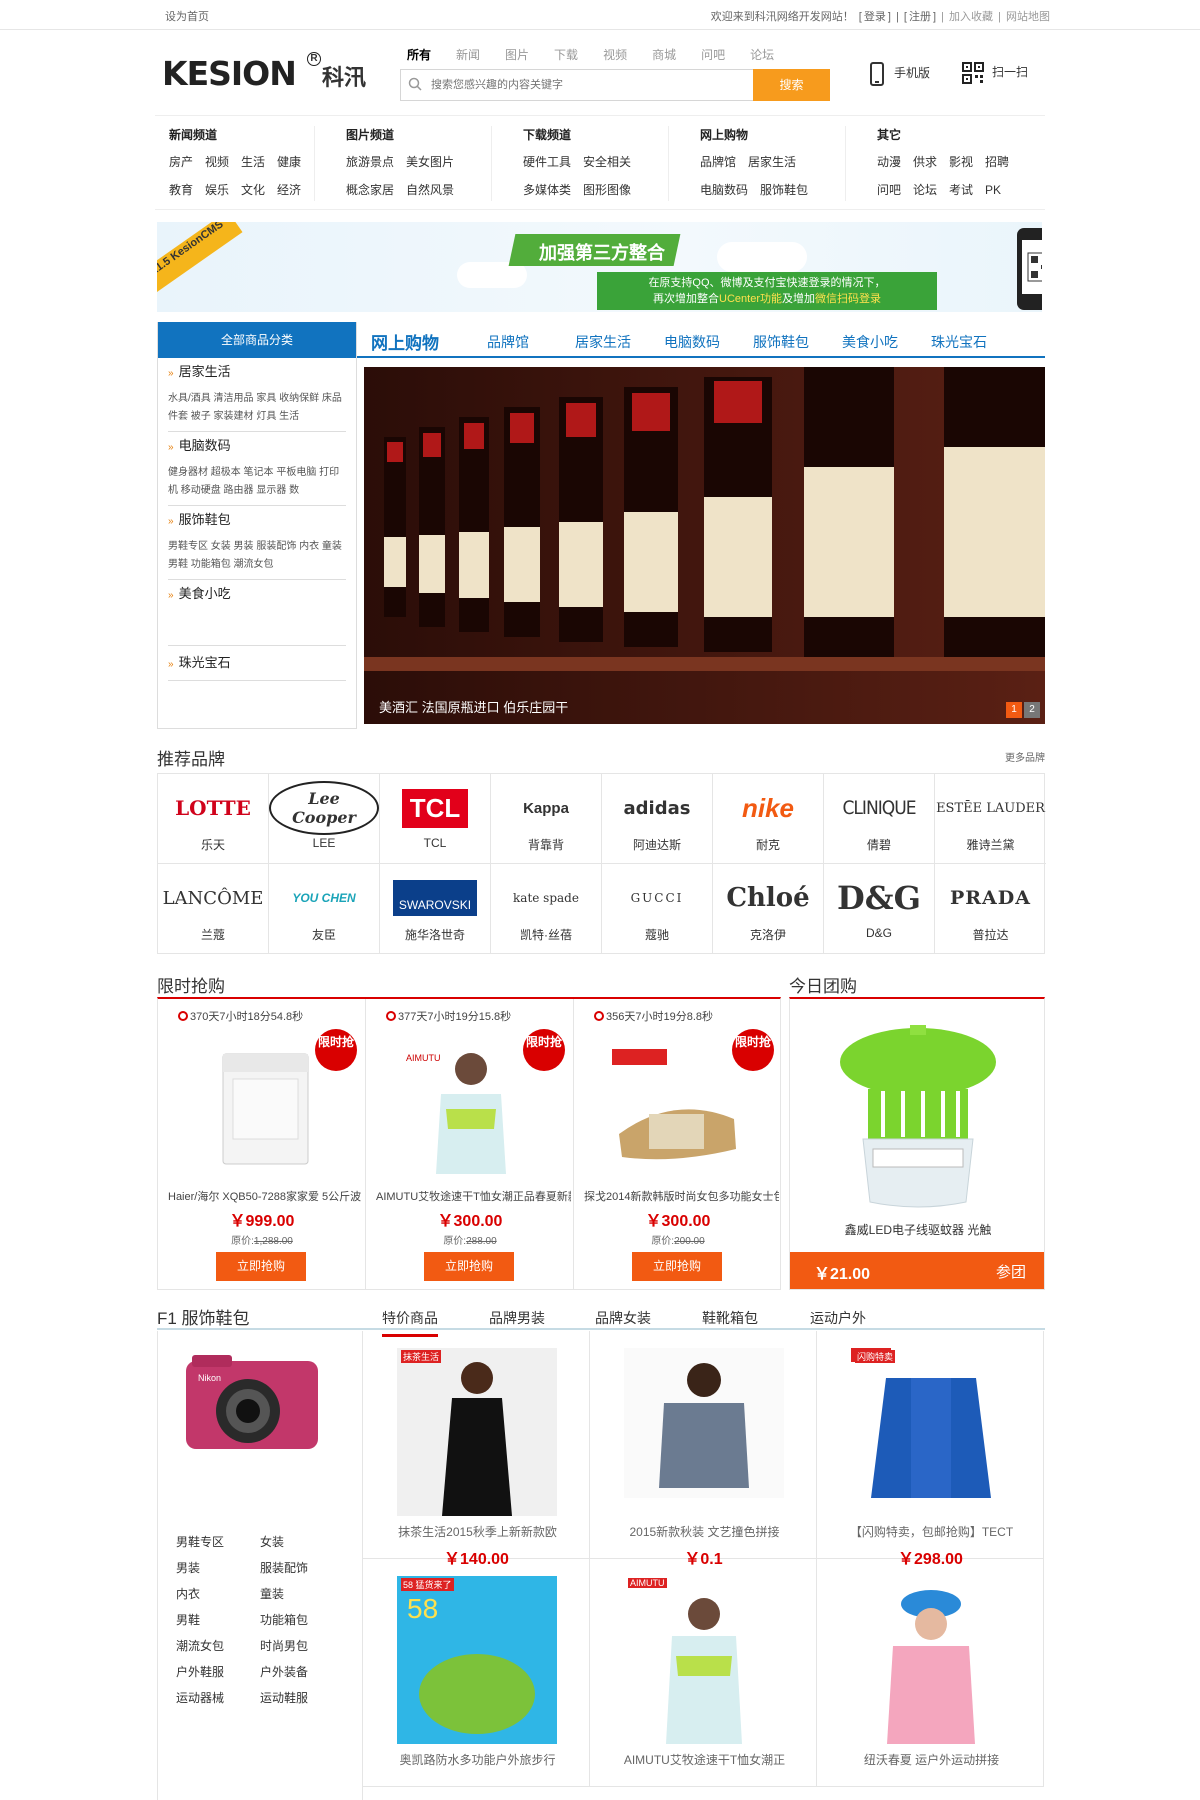  Describe the element at coordinates (917, 1143) in the screenshot. I see `group-buy-panel: 鑫威LED电子线驱蚊器 光触 ￥21.00 参团` at that location.